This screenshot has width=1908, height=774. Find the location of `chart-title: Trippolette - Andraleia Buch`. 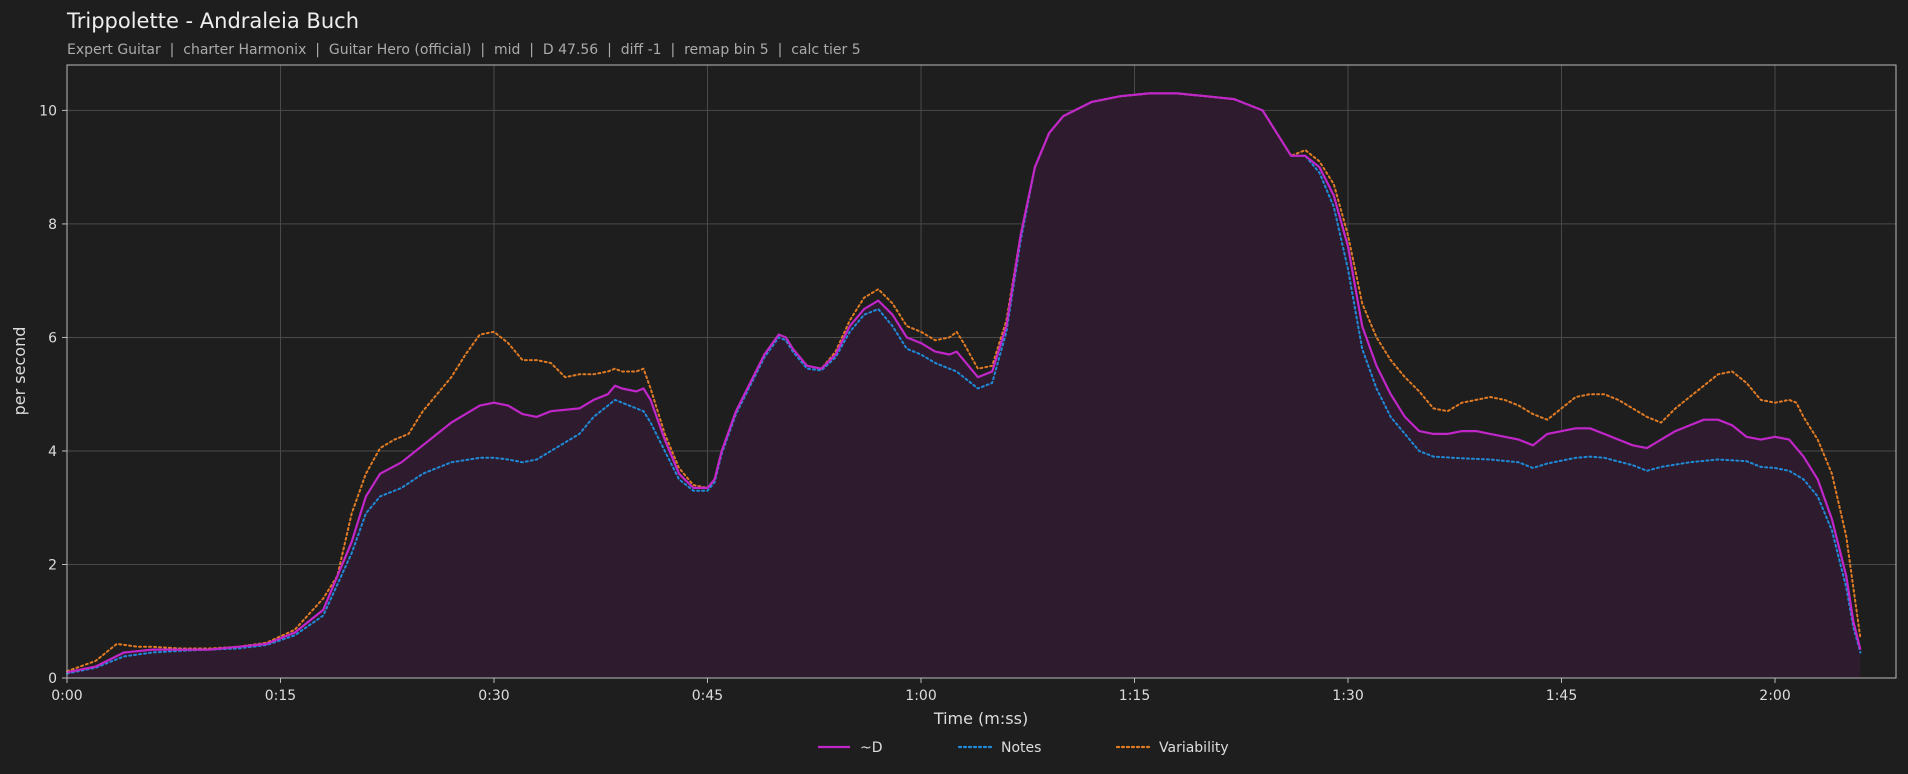

chart-title: Trippolette - Andraleia Buch is located at coordinates (212, 21).